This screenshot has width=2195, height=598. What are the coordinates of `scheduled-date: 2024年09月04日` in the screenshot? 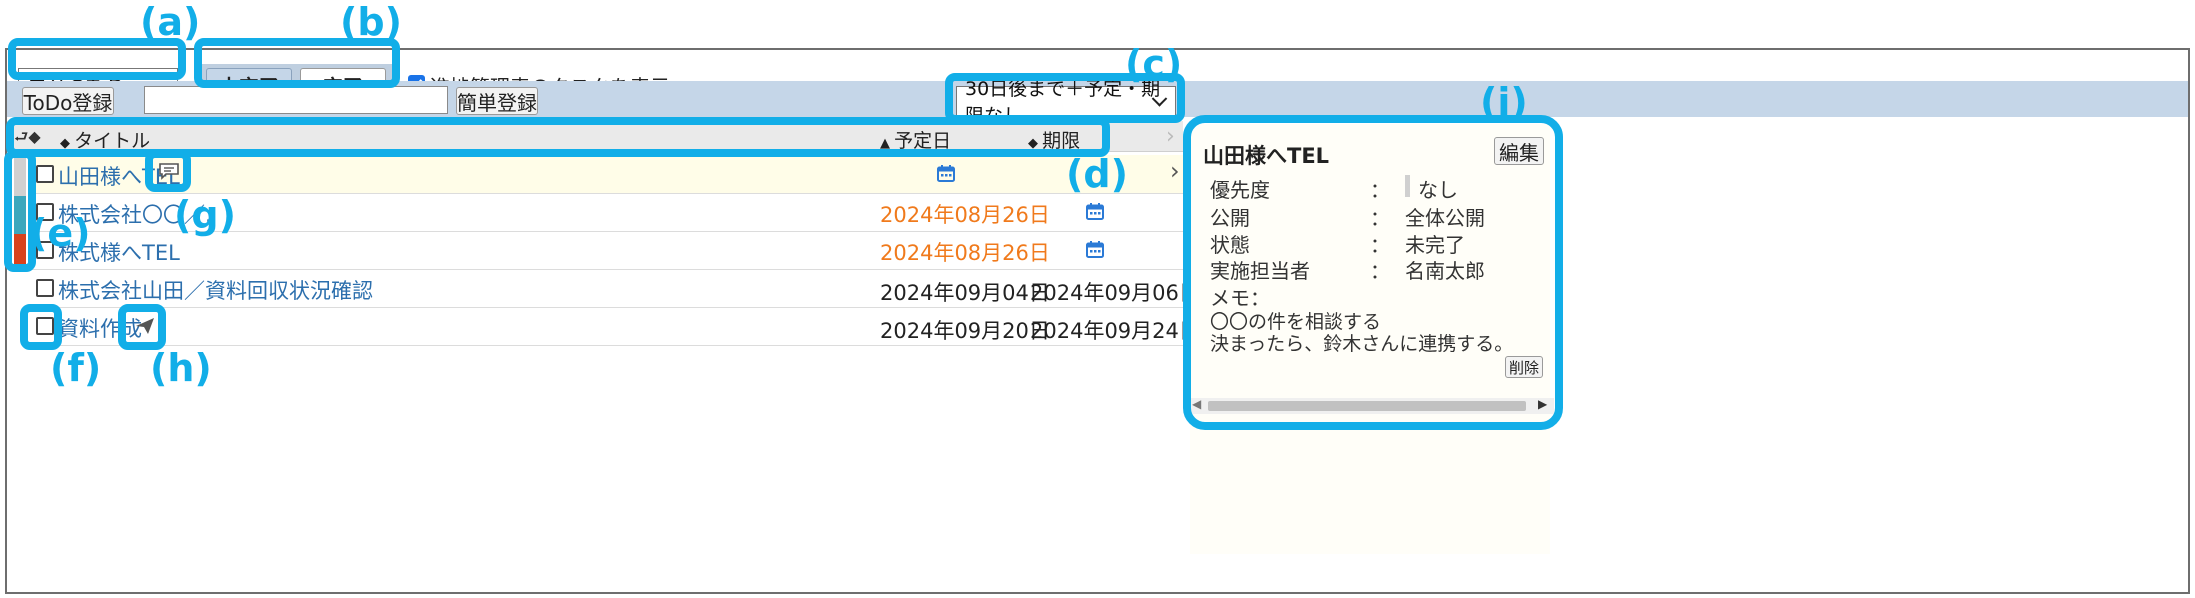 It's located at (965, 293).